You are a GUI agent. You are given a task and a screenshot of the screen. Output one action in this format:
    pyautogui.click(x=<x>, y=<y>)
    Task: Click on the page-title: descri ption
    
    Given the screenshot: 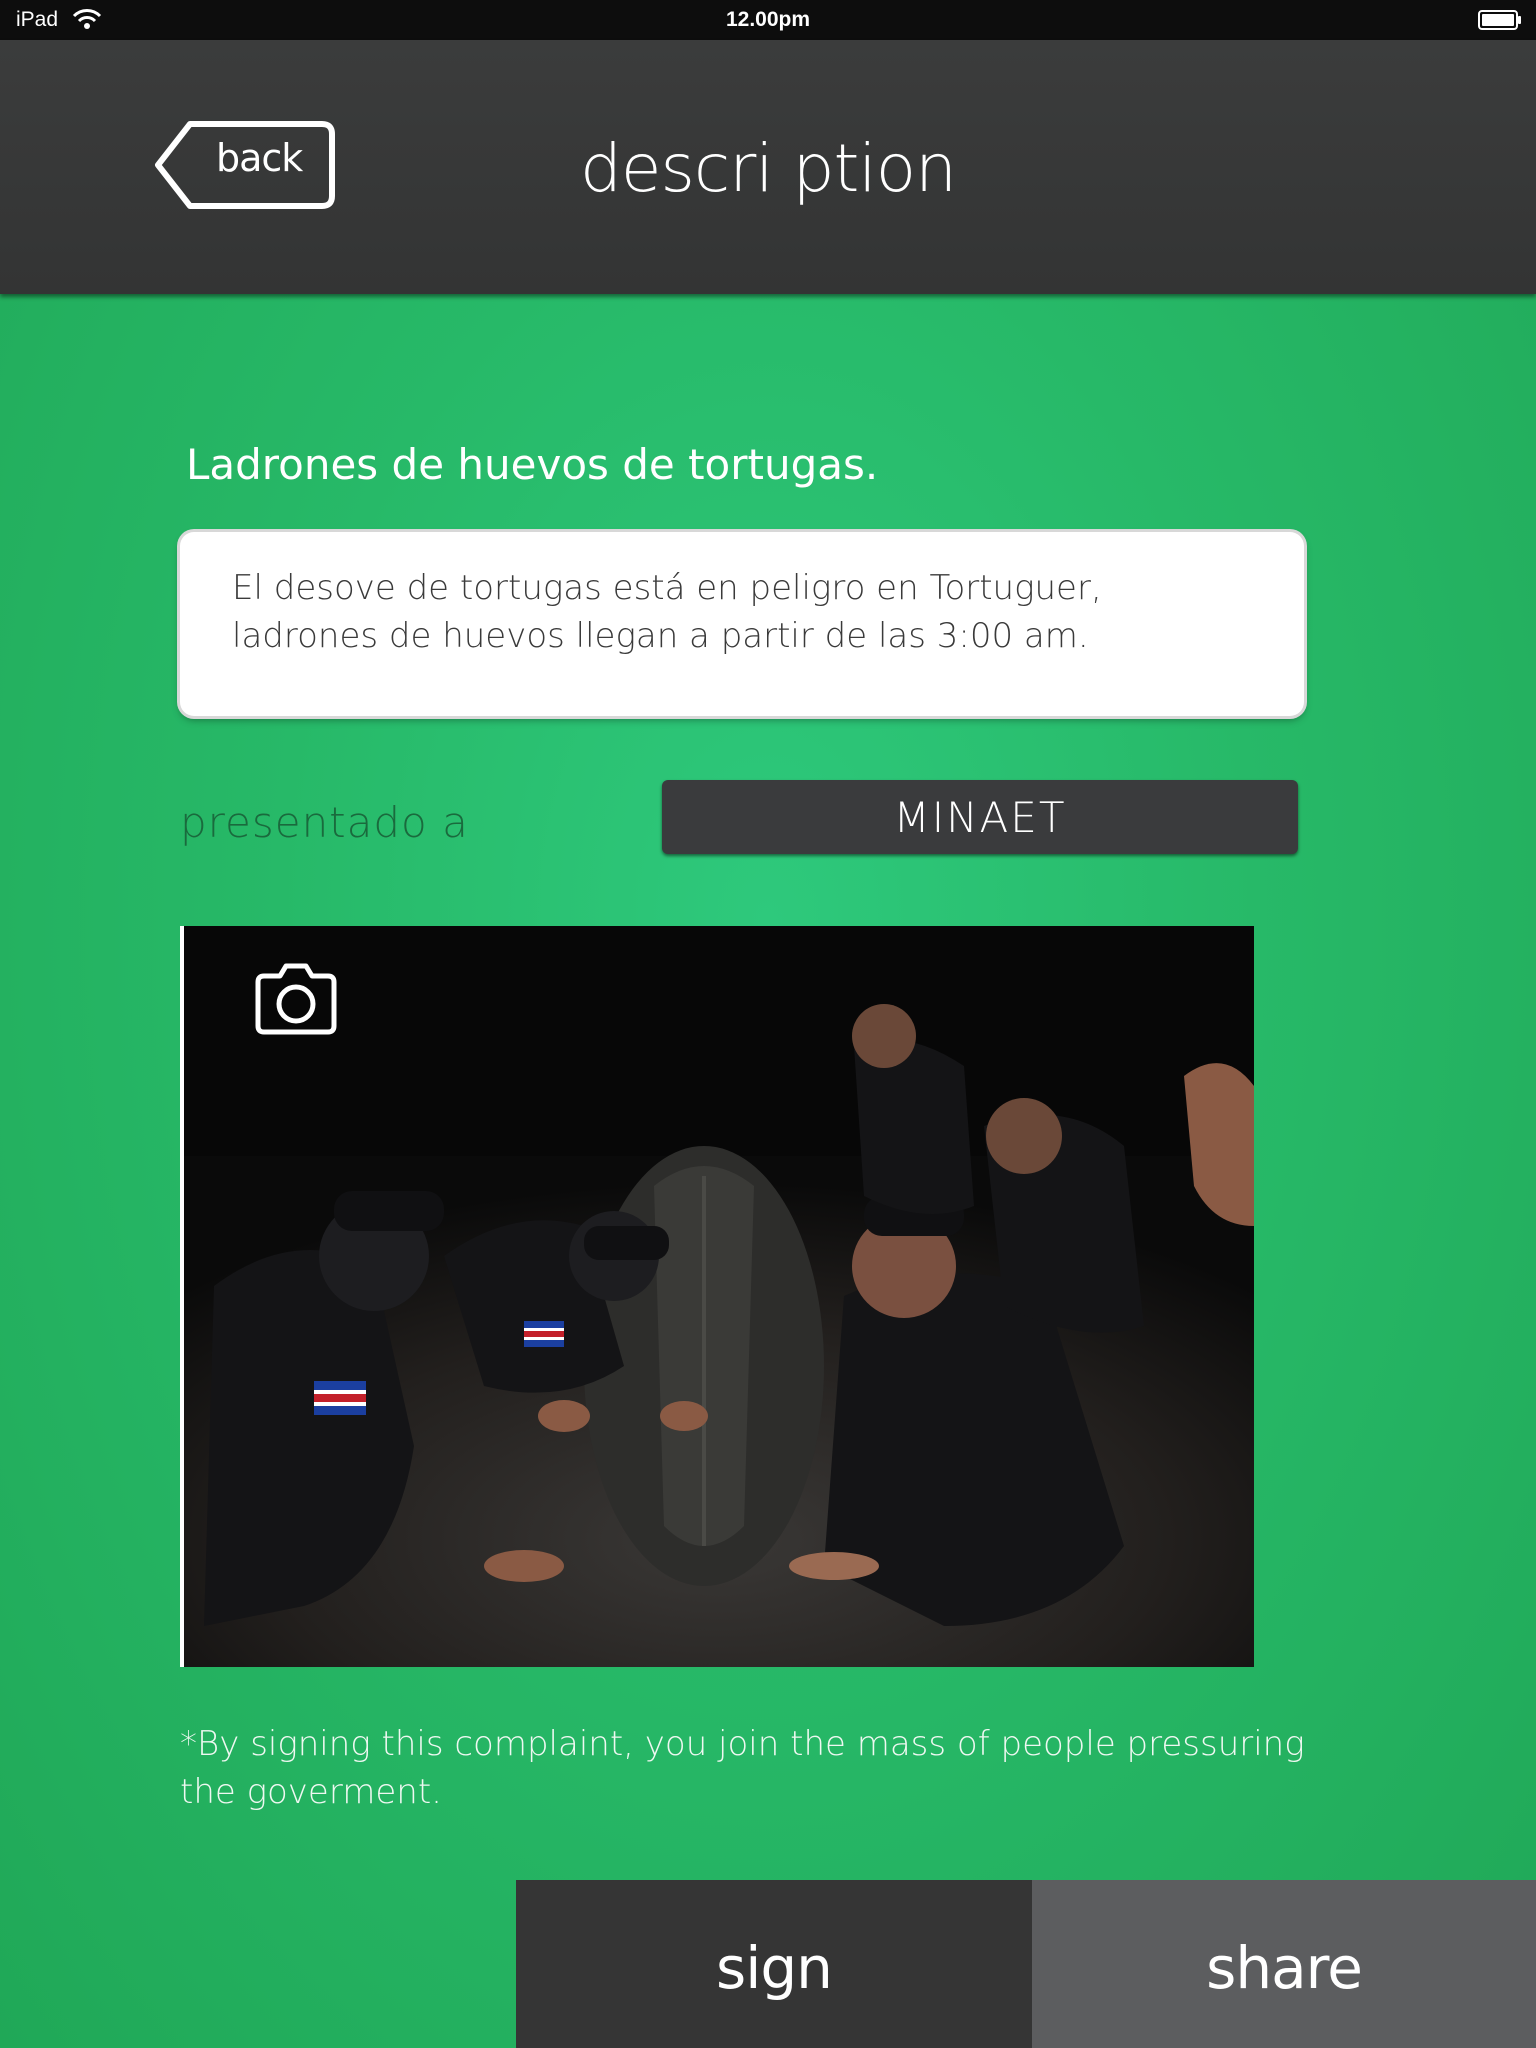 What is the action you would take?
    pyautogui.click(x=768, y=168)
    